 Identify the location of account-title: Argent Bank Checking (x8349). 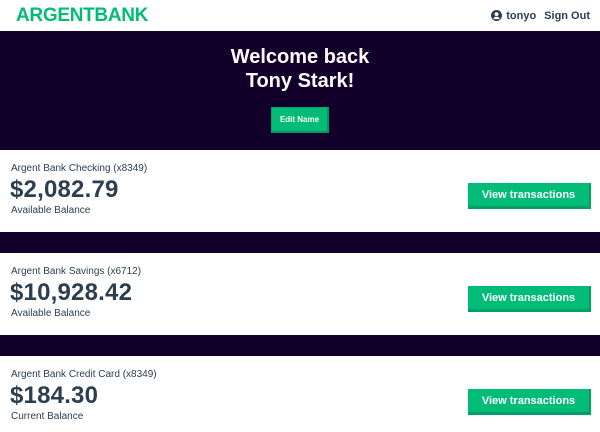
(79, 168).